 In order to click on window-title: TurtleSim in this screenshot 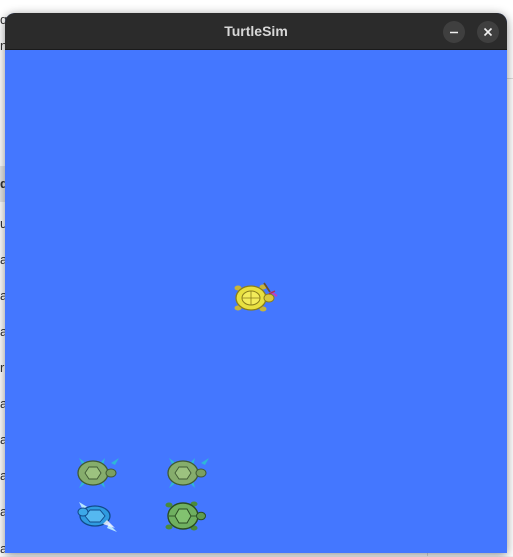, I will do `click(256, 31)`.